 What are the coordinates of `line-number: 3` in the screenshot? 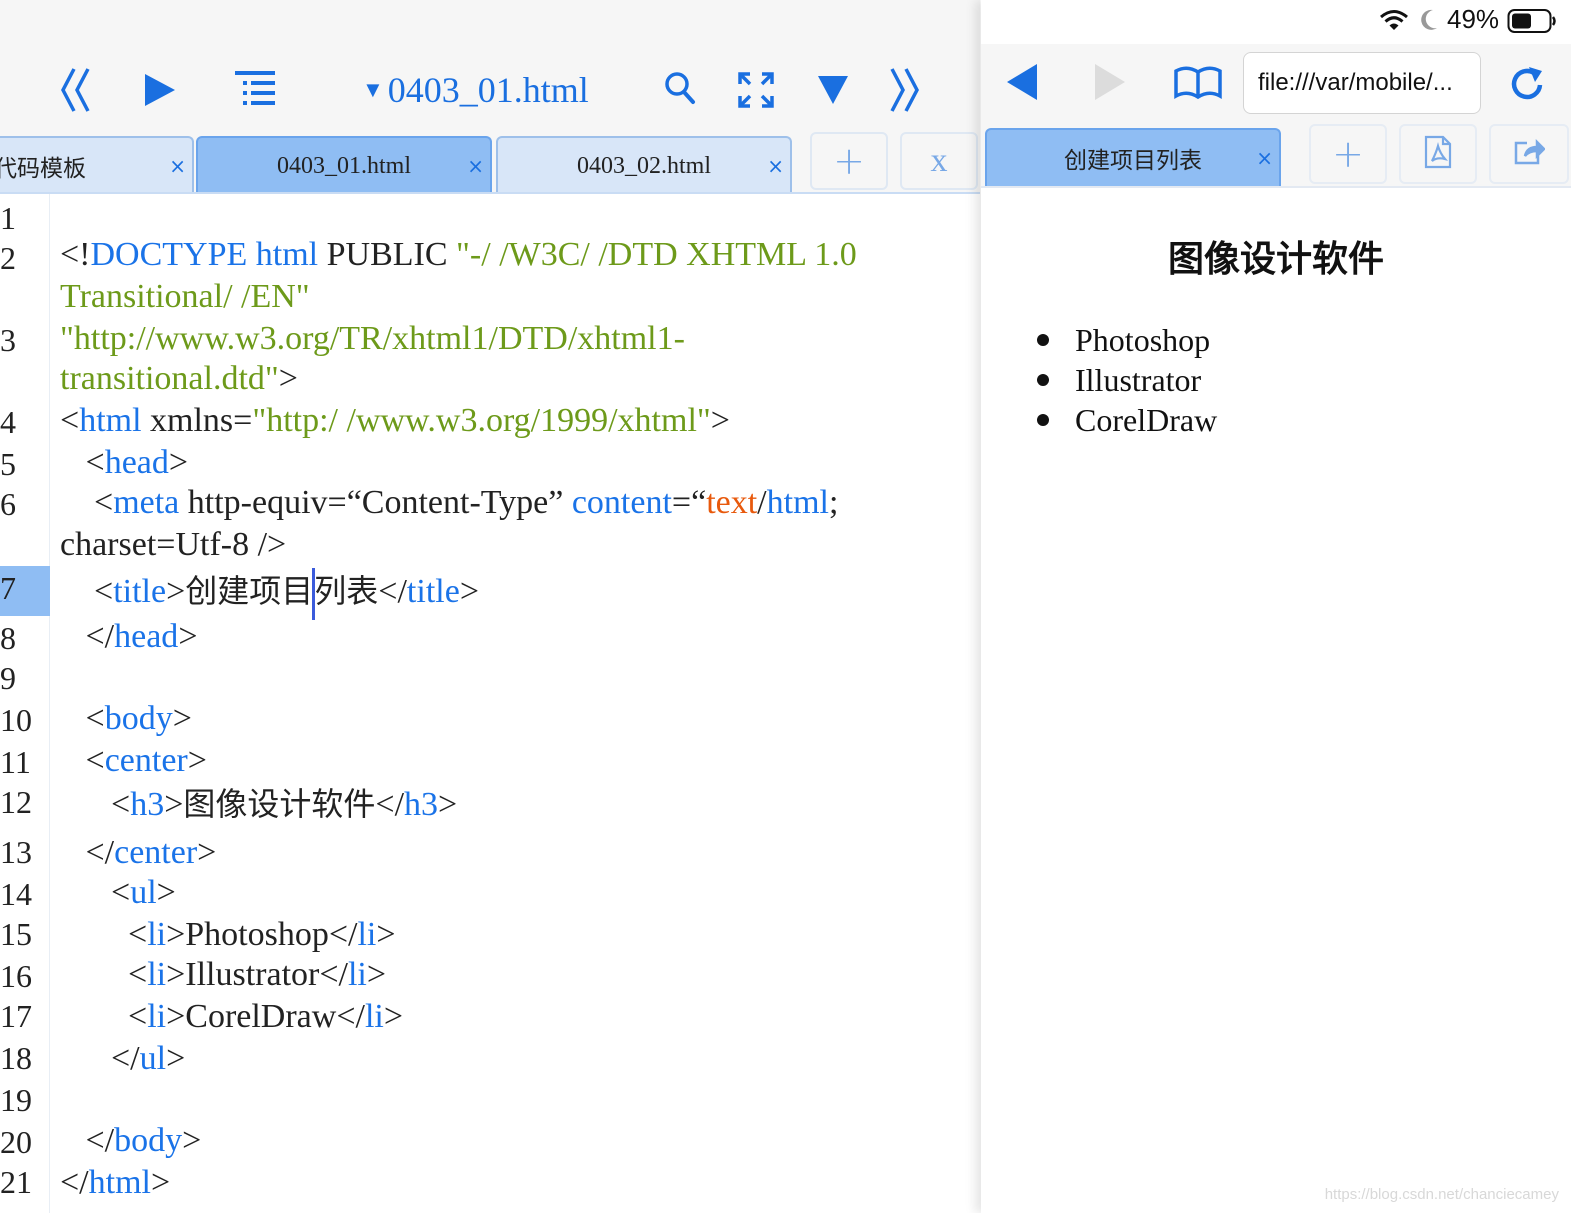 It's located at (8, 340).